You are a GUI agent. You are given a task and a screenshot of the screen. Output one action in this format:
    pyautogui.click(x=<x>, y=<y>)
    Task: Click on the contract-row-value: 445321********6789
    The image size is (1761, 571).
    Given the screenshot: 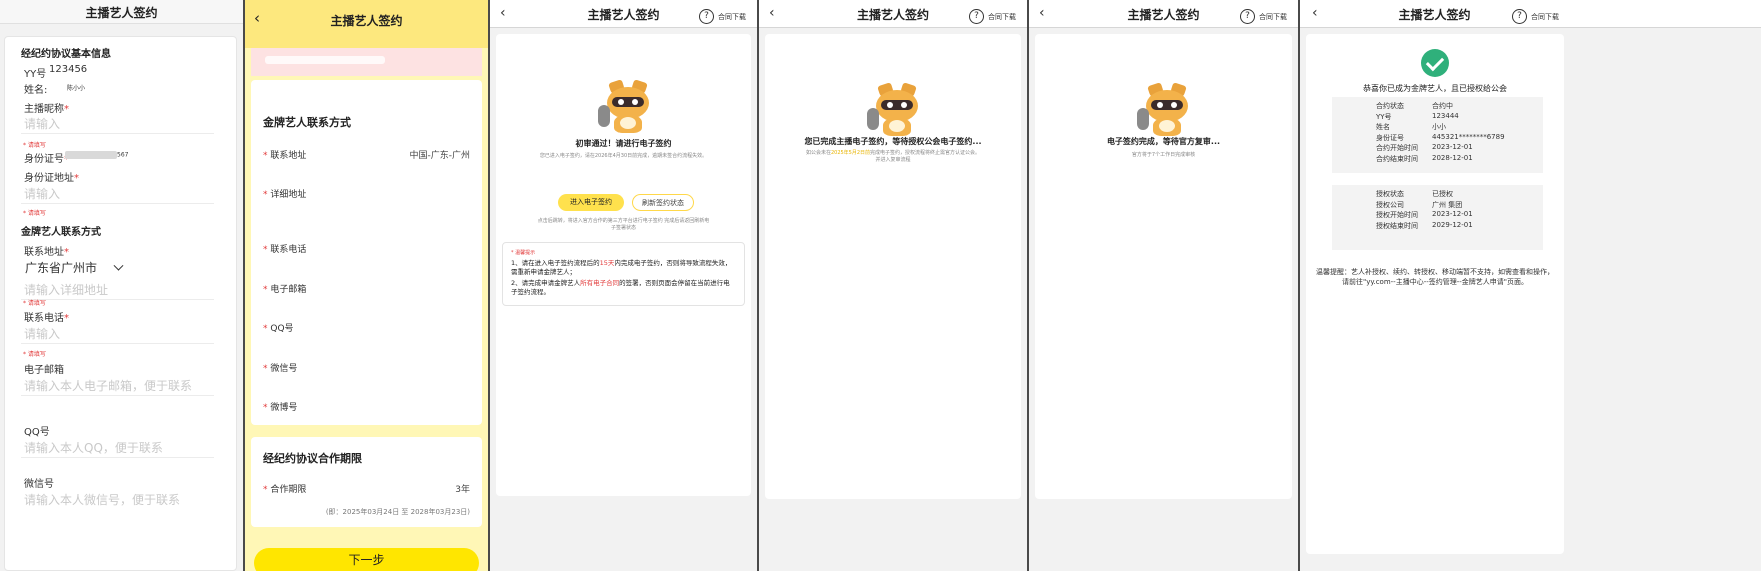 What is the action you would take?
    pyautogui.click(x=1468, y=136)
    